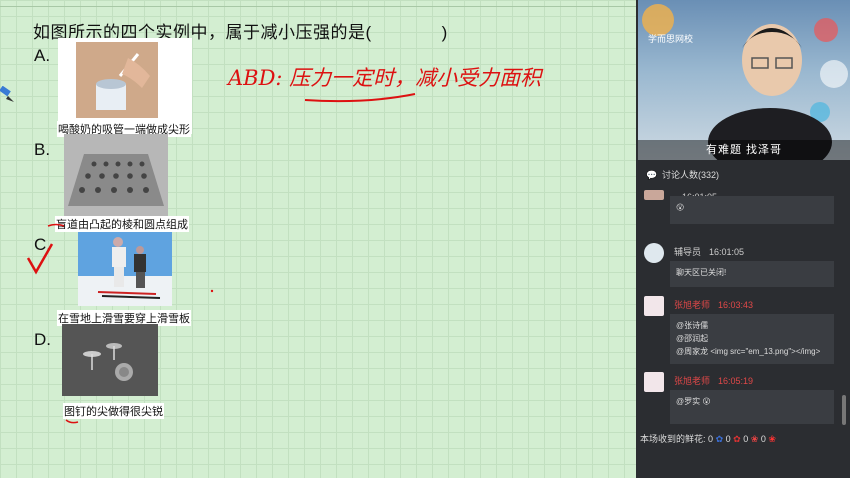 This screenshot has height=478, width=850. What do you see at coordinates (744, 175) in the screenshot?
I see `discussion-header: 💬 讨论人数(332)` at bounding box center [744, 175].